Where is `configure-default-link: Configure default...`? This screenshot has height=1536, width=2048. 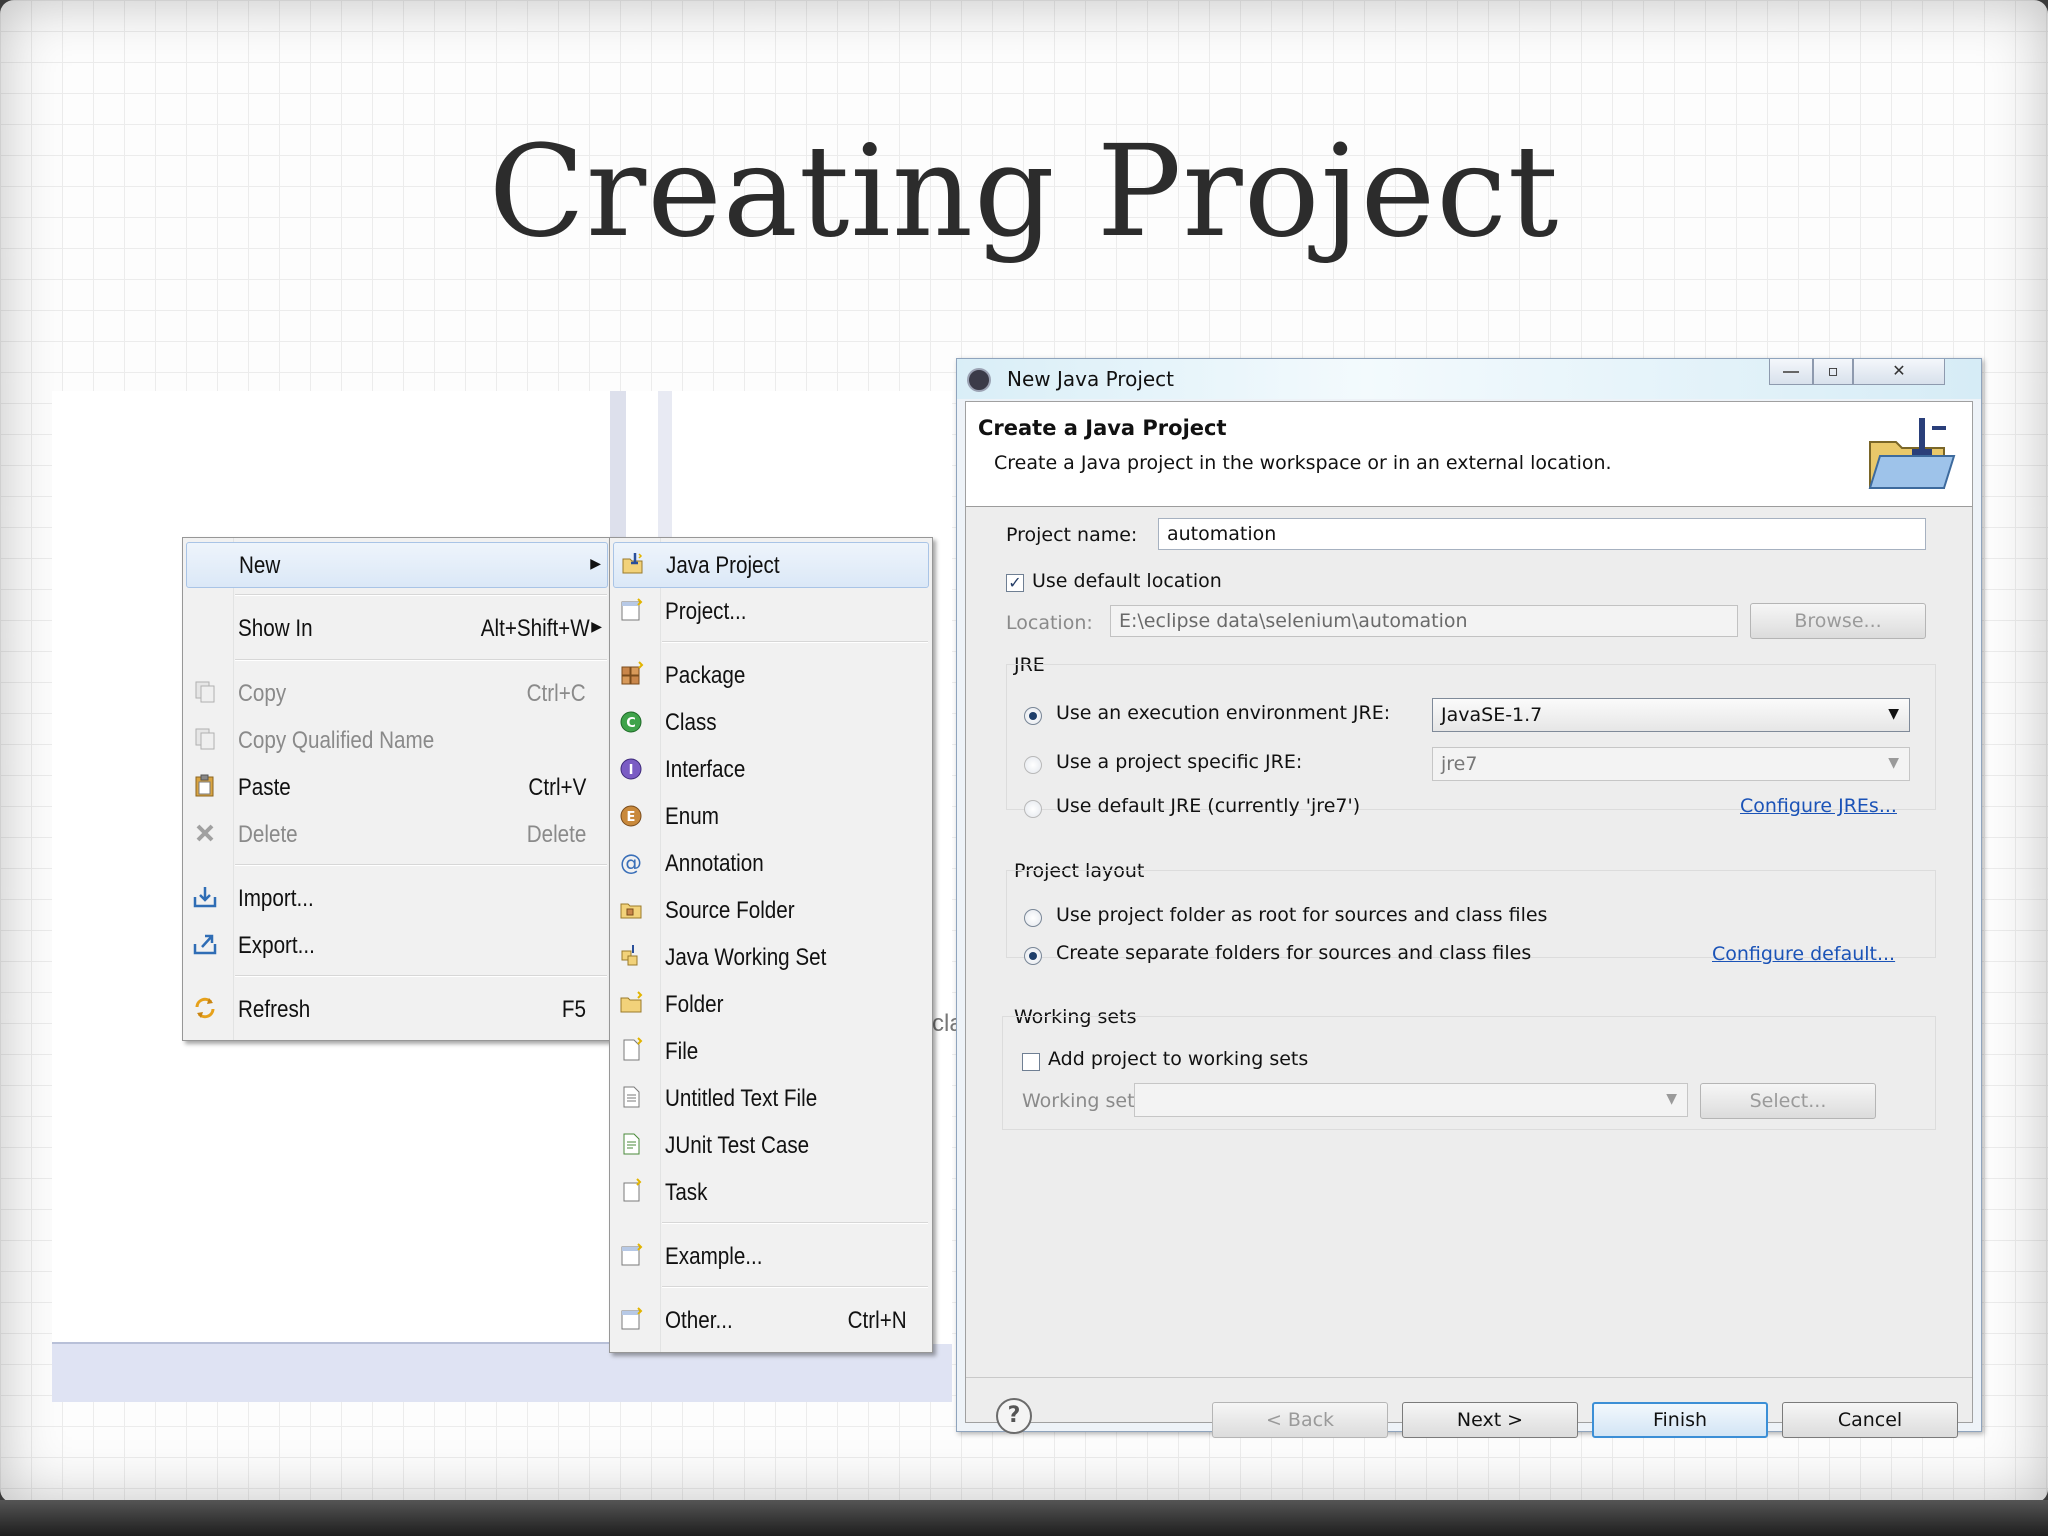 configure-default-link: Configure default... is located at coordinates (1803, 954).